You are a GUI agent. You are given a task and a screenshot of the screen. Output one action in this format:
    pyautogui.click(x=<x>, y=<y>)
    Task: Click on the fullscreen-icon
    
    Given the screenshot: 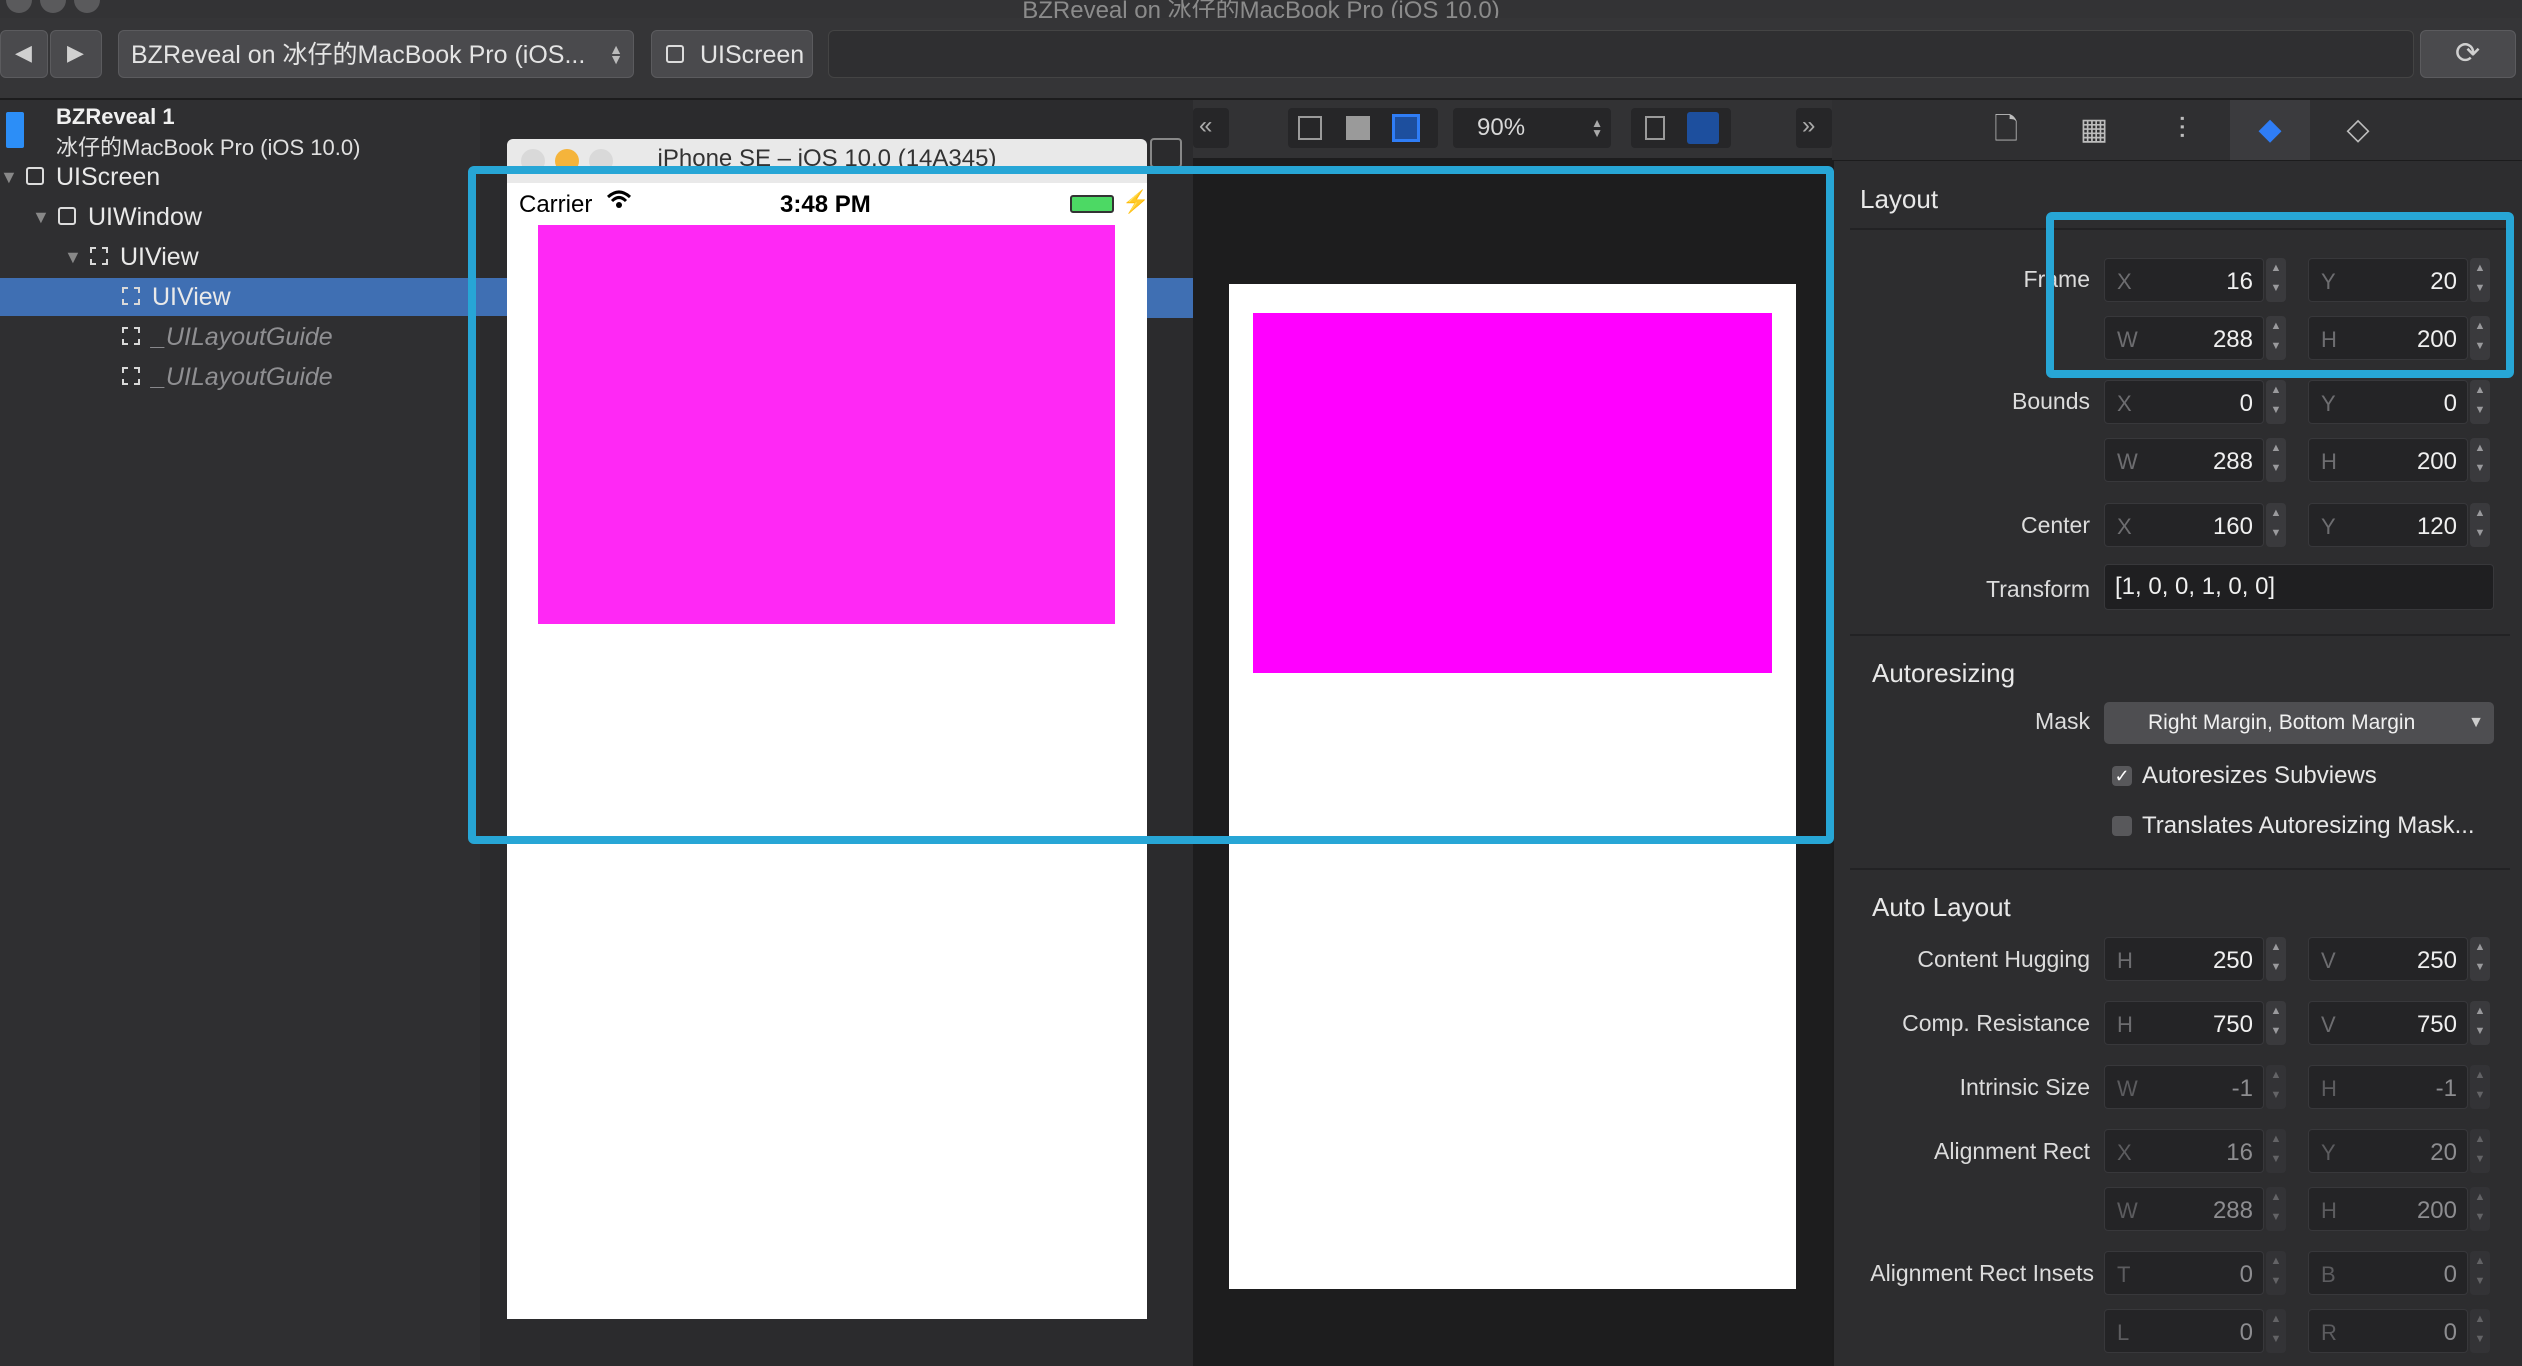 What is the action you would take?
    pyautogui.click(x=1166, y=153)
    